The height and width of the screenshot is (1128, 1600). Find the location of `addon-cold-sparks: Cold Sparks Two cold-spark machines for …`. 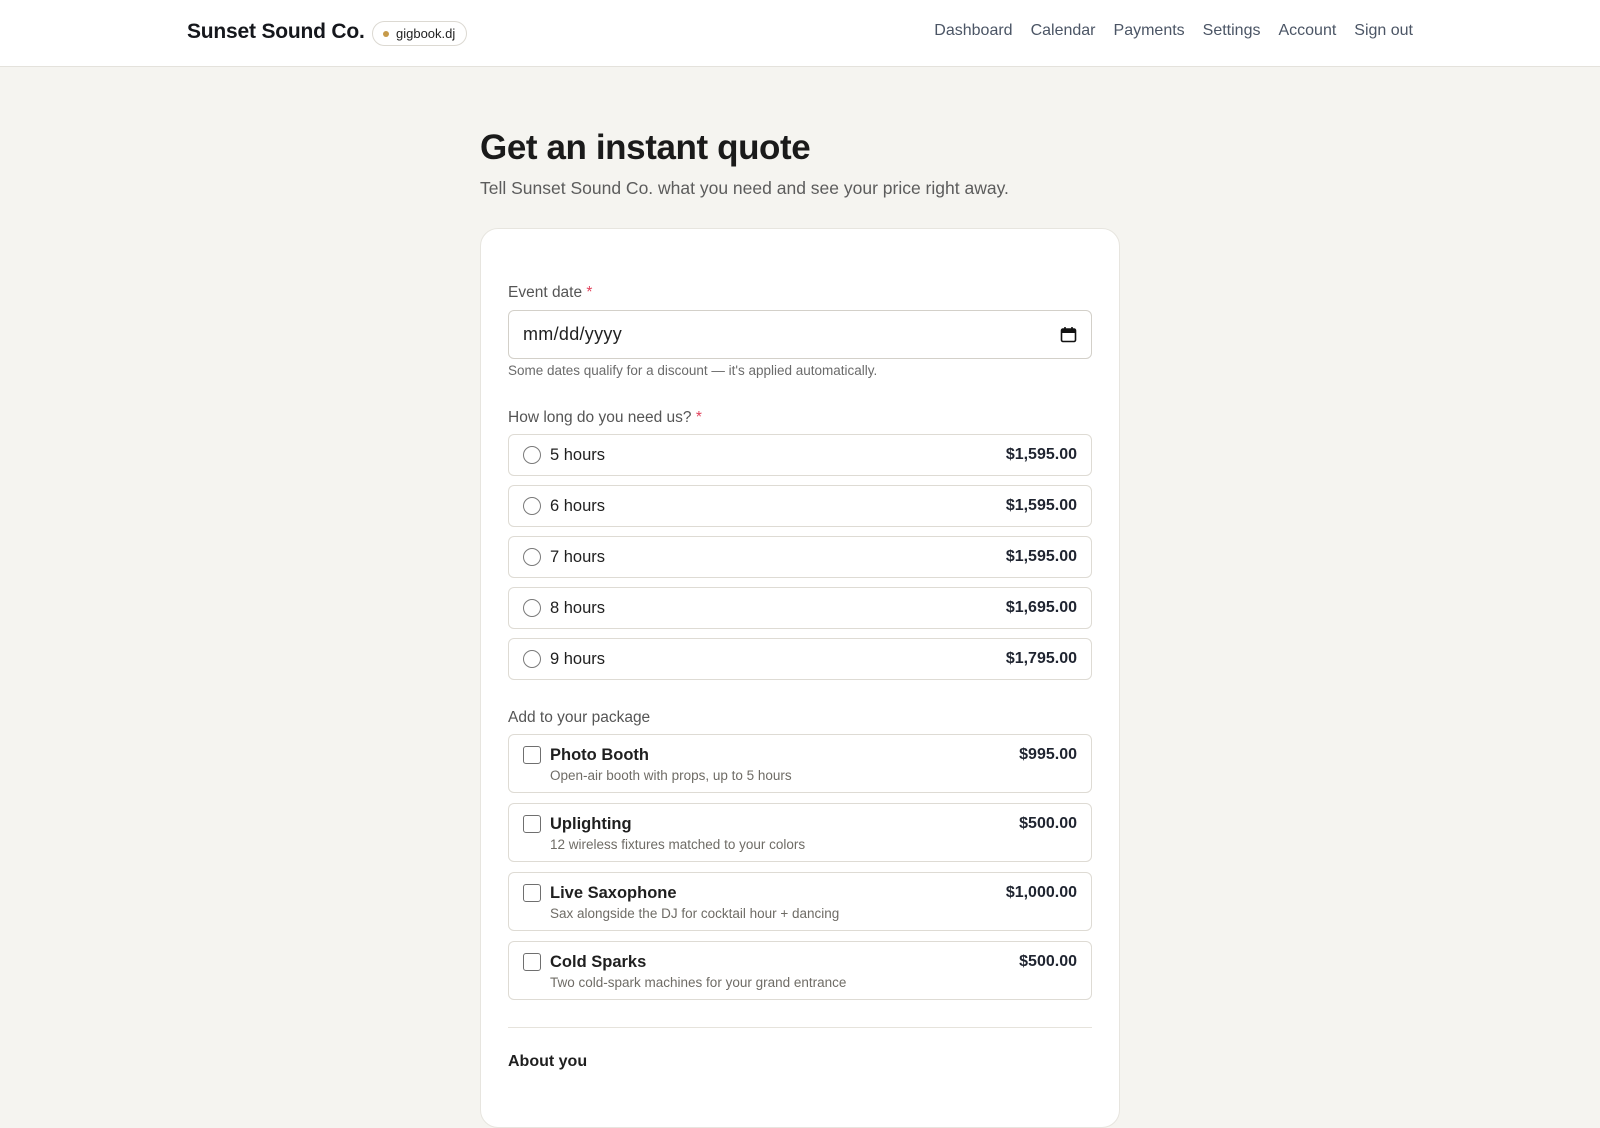

addon-cold-sparks: Cold Sparks Two cold-spark machines for … is located at coordinates (800, 970).